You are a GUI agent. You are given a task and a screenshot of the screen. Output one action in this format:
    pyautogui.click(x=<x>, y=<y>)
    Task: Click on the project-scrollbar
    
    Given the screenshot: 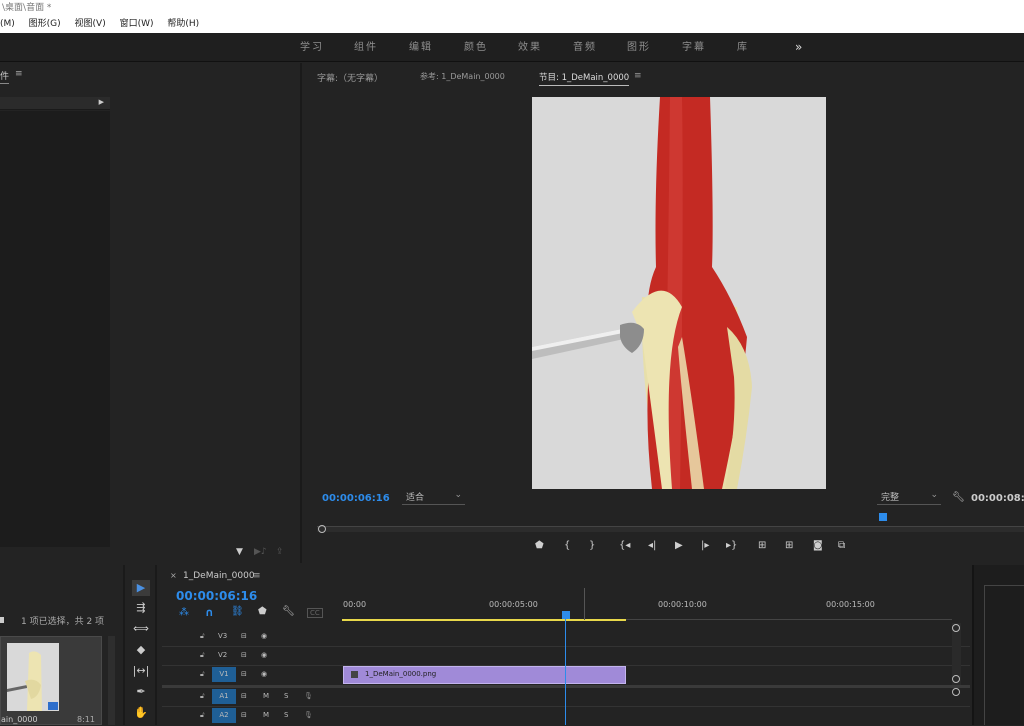 What is the action you would take?
    pyautogui.click(x=111, y=680)
    